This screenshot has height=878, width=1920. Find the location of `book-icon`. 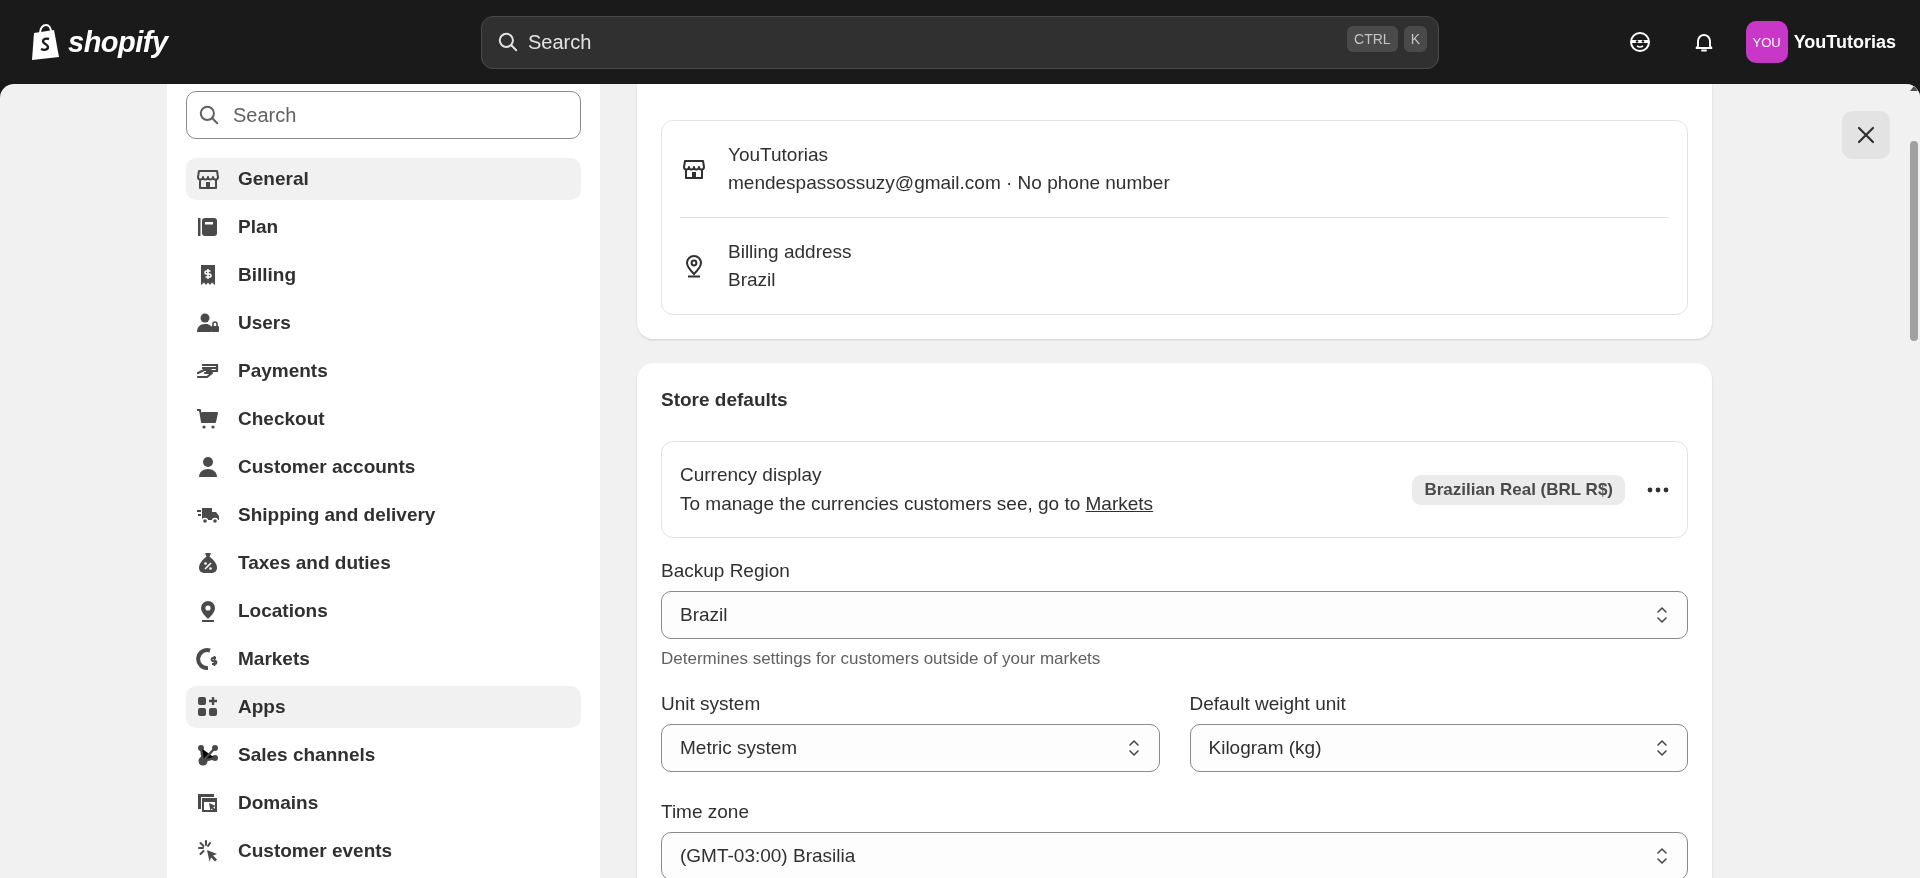

book-icon is located at coordinates (208, 227).